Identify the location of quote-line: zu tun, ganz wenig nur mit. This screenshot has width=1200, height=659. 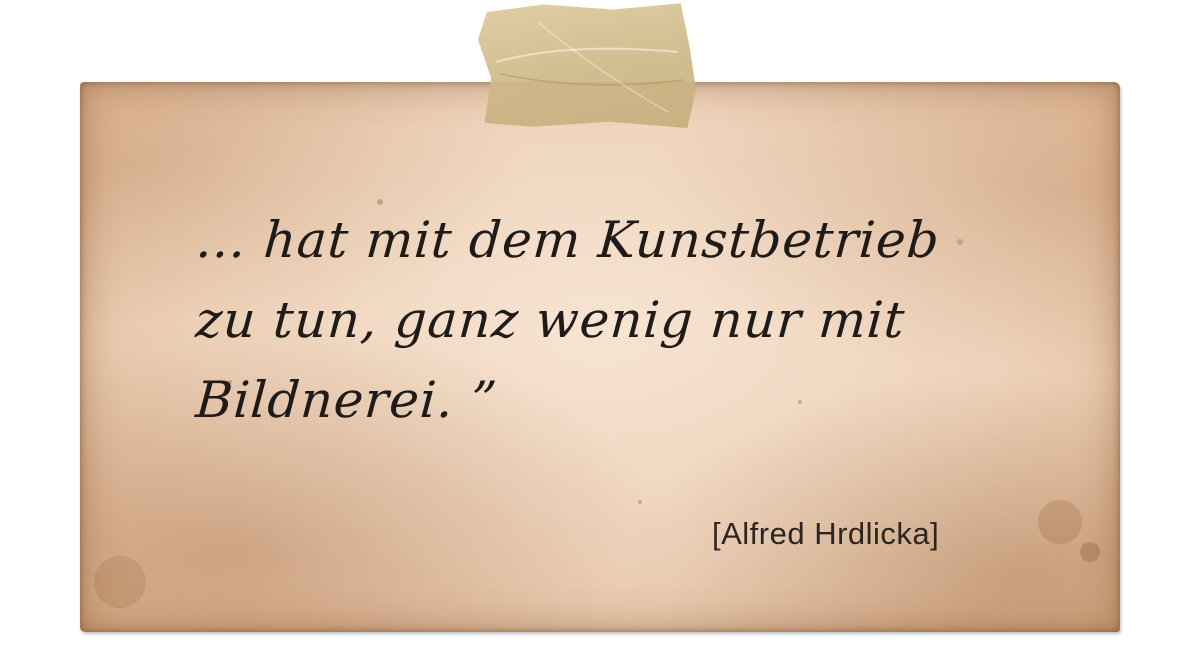
(550, 320).